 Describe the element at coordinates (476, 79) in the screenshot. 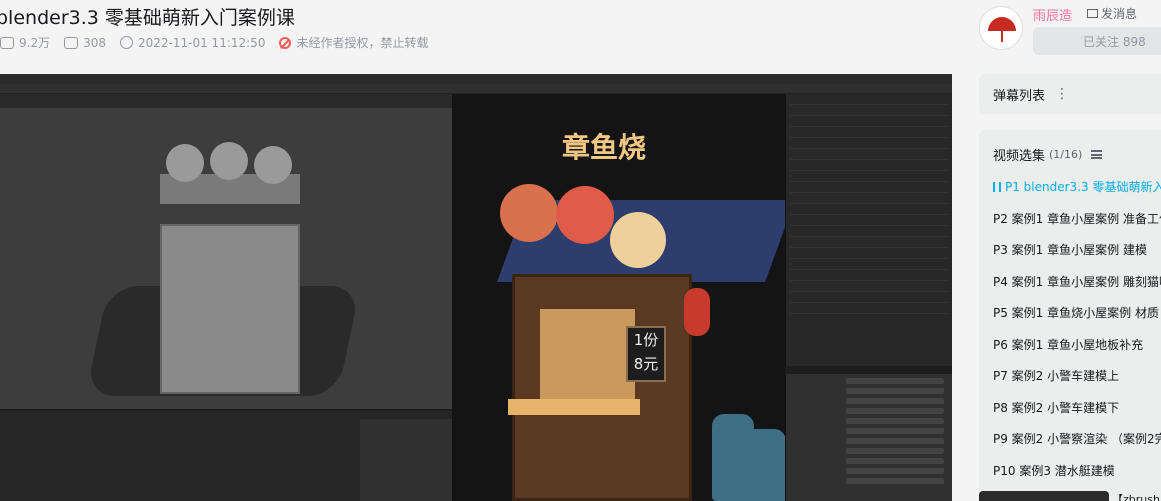

I see `blender-title-bar` at that location.